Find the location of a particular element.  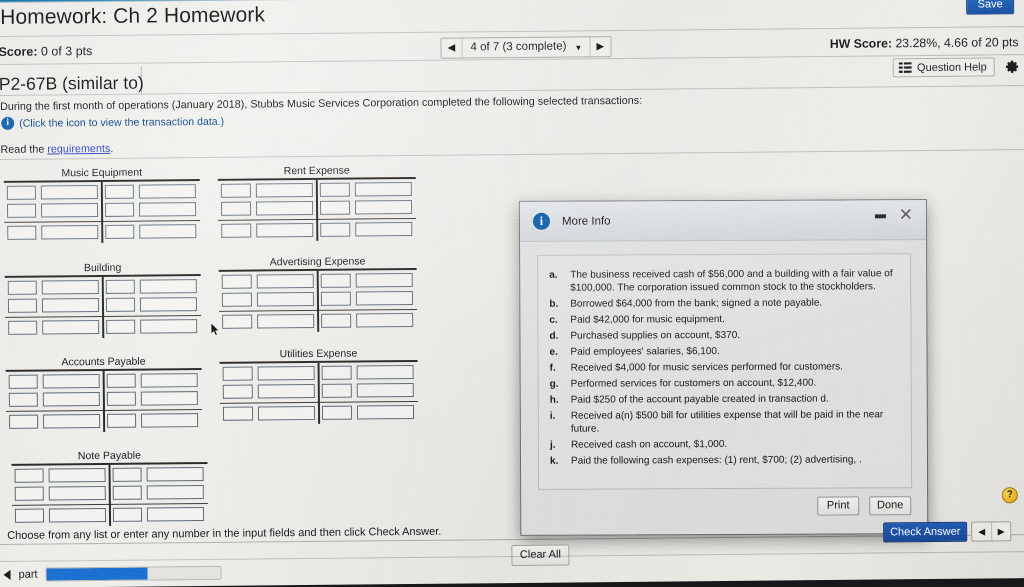

question-help-button: Question Help is located at coordinates (943, 67).